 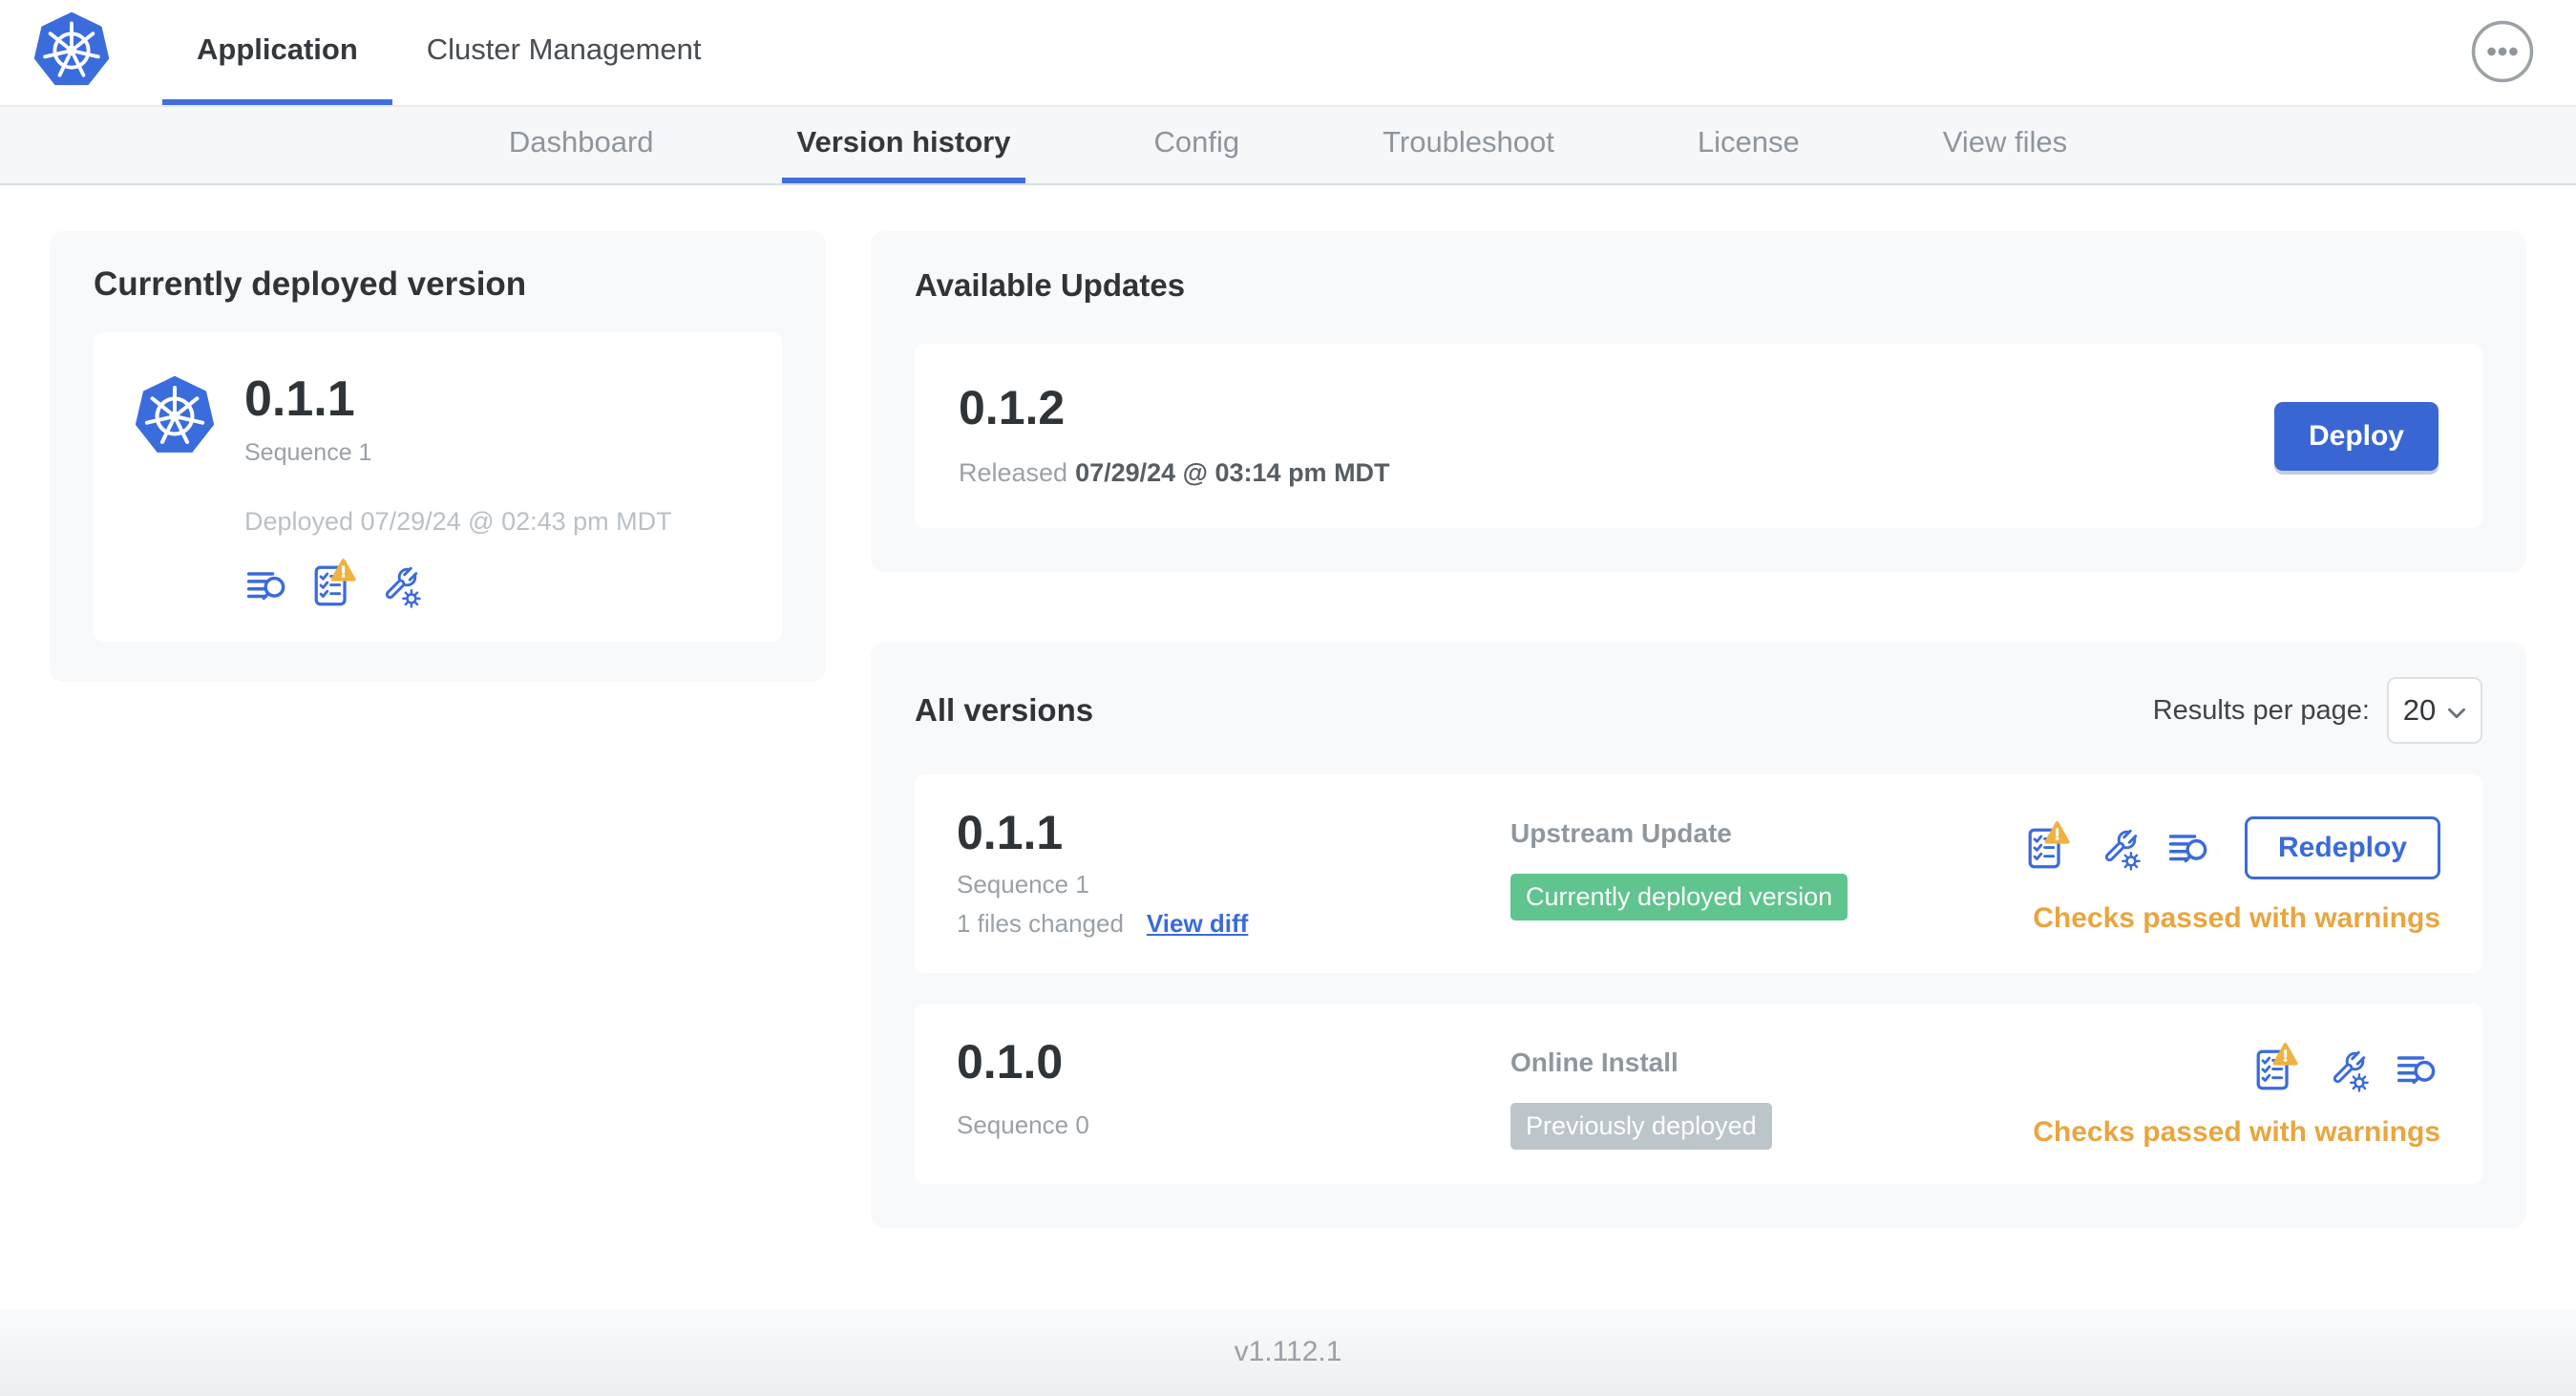 I want to click on tab-license: License, so click(x=1748, y=145).